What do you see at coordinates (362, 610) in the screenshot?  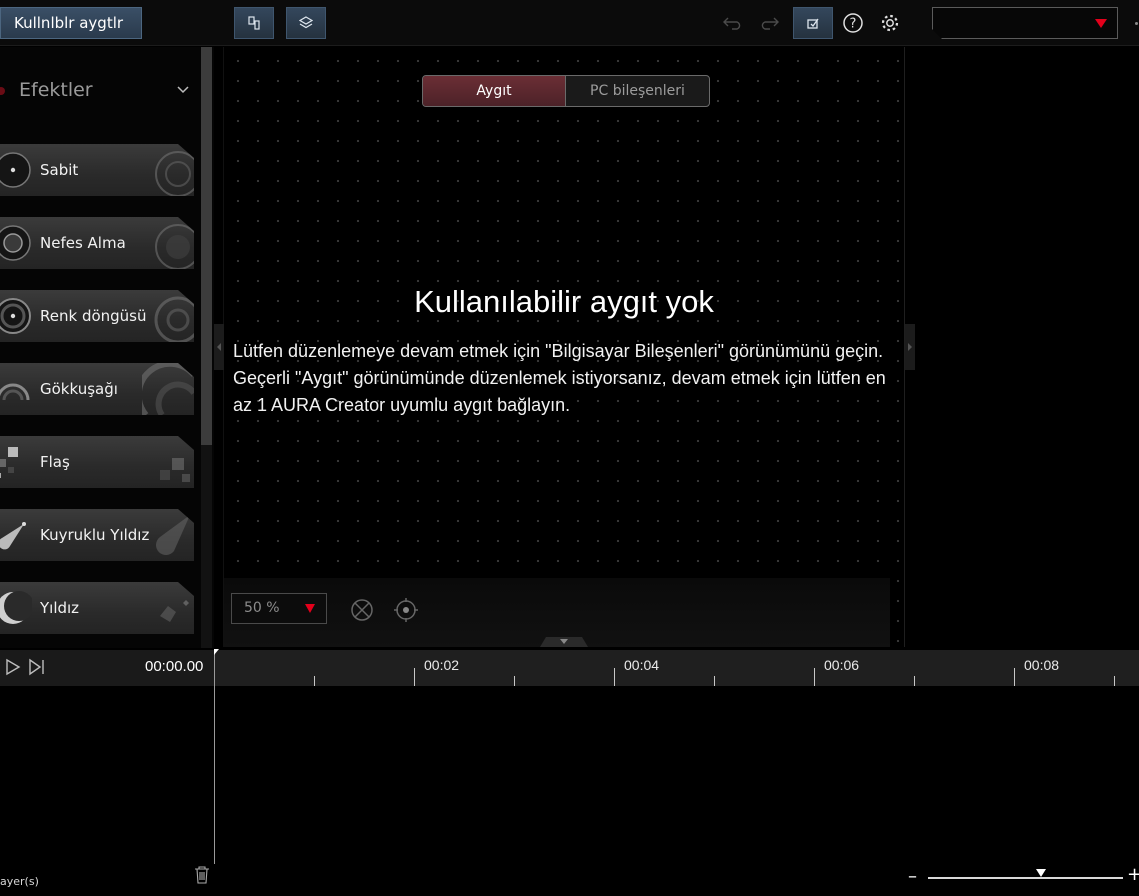 I see `fit-to-view-icon` at bounding box center [362, 610].